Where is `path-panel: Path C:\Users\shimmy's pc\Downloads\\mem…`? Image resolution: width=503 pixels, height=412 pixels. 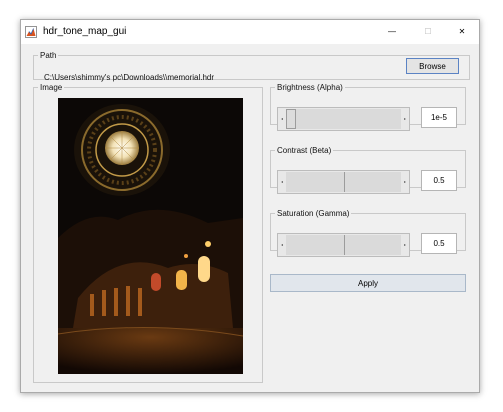 path-panel: Path C:\Users\shimmy's pc\Downloads\\mem… is located at coordinates (251, 66).